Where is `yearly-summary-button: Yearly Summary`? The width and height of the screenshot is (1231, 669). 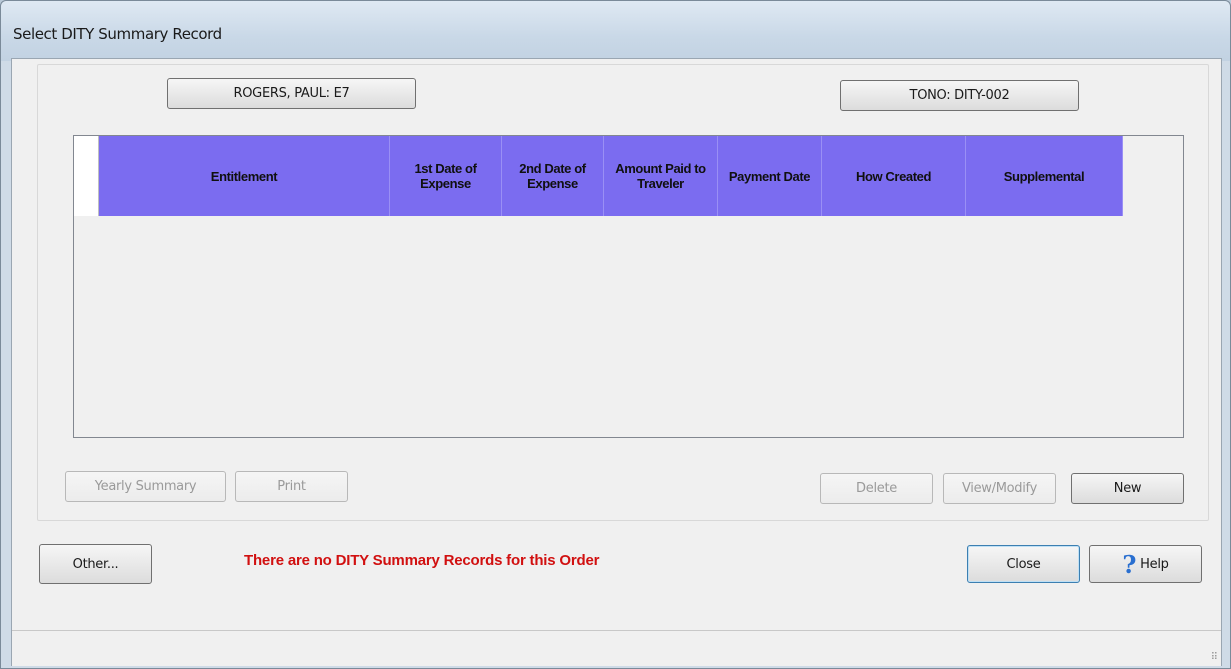
yearly-summary-button: Yearly Summary is located at coordinates (145, 486).